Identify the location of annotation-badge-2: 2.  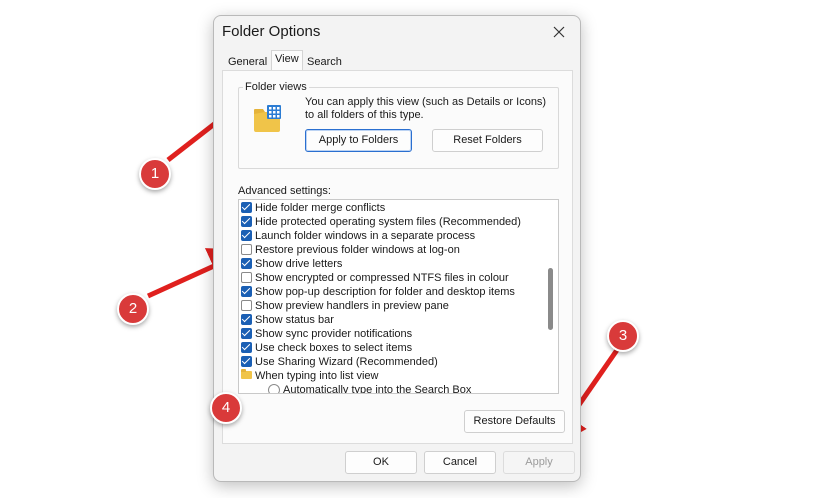
(133, 309).